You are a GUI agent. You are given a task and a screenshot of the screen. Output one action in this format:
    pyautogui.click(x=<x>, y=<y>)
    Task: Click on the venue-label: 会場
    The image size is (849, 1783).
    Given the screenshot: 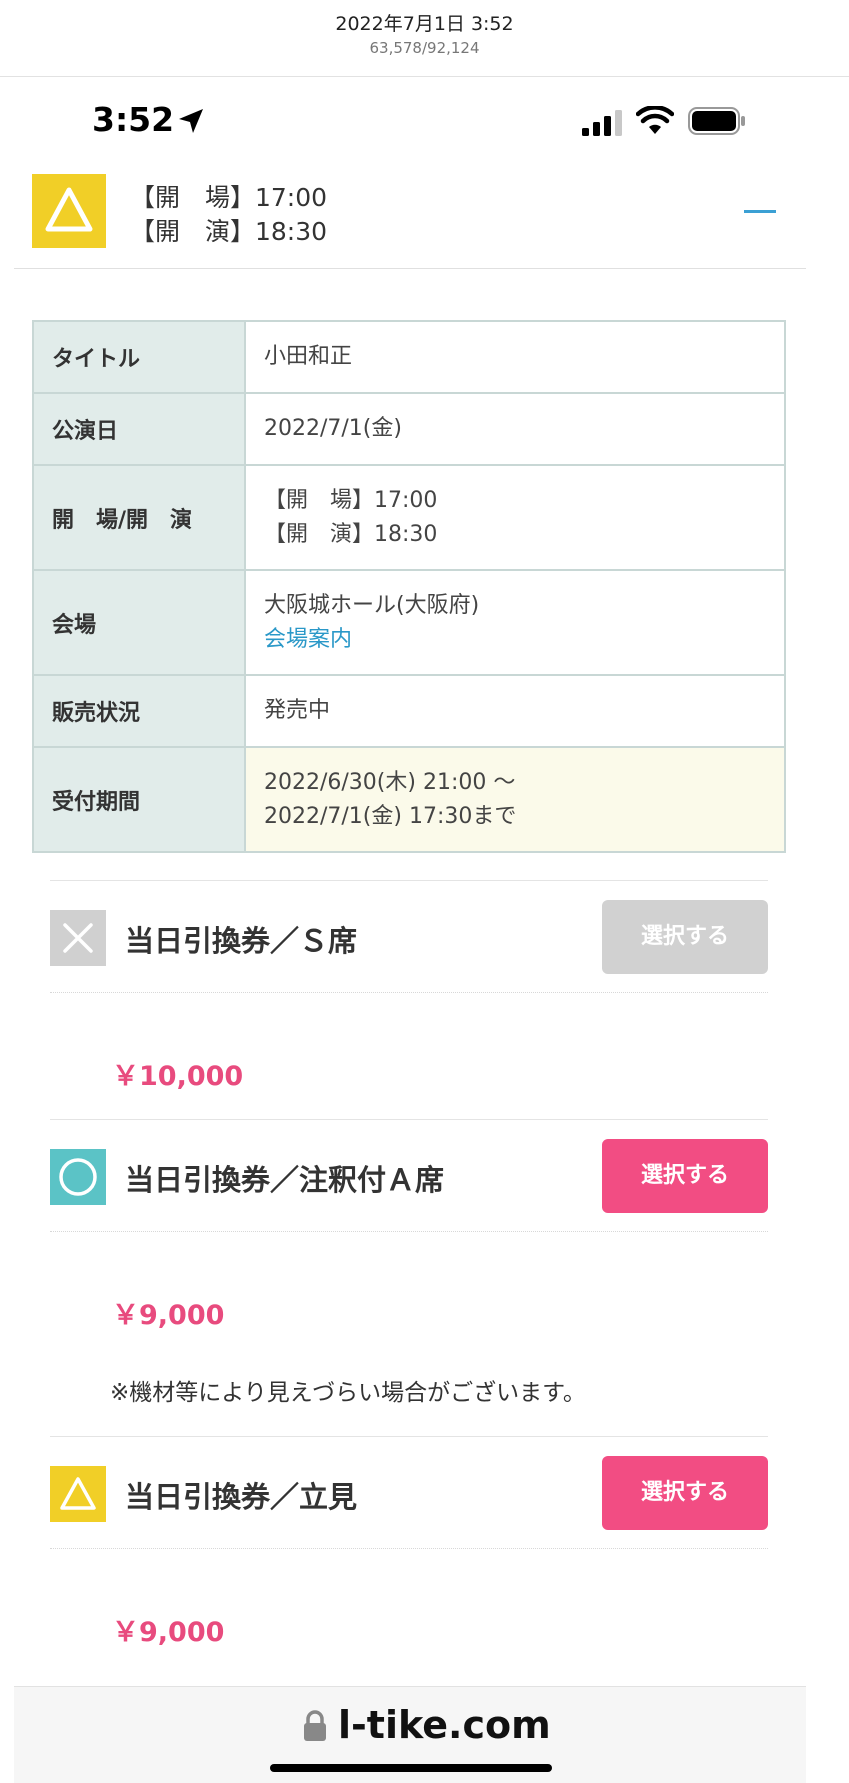 What is the action you would take?
    pyautogui.click(x=139, y=622)
    